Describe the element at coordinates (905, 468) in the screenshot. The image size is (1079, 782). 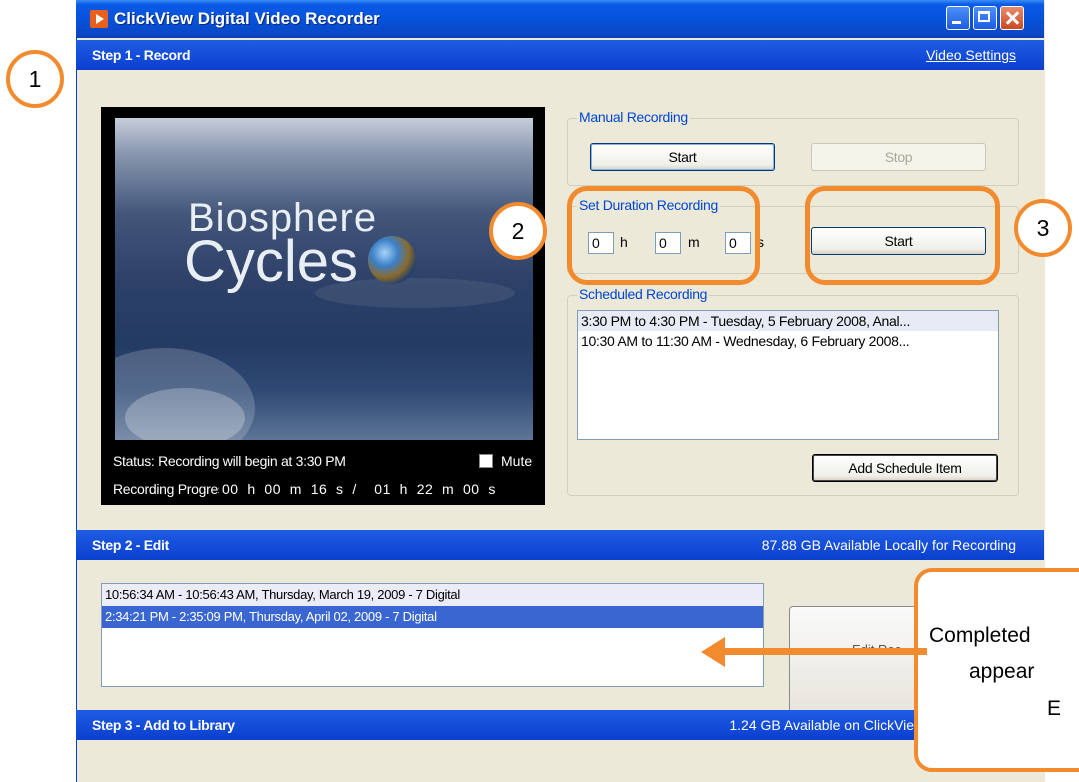
I see `add-schedule-item-button: Add Schedule Item` at that location.